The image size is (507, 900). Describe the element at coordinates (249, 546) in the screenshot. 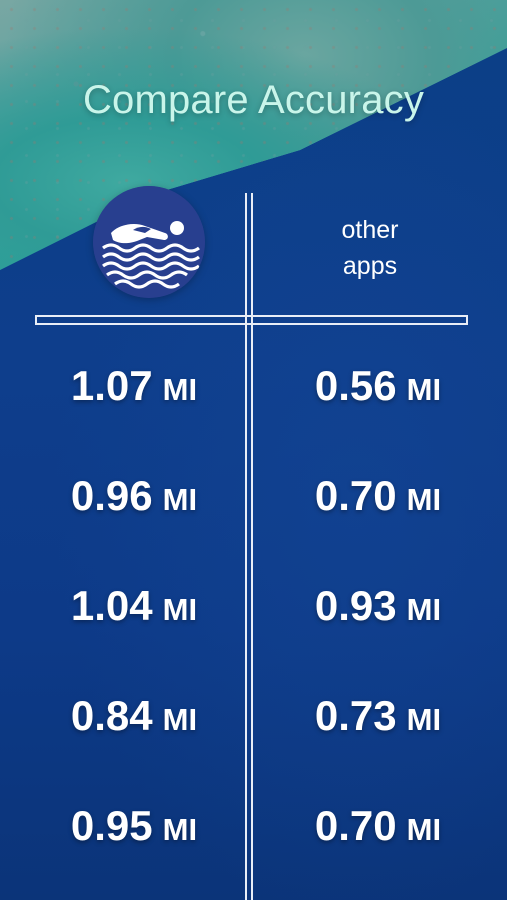

I see `column-divider-vertical` at that location.